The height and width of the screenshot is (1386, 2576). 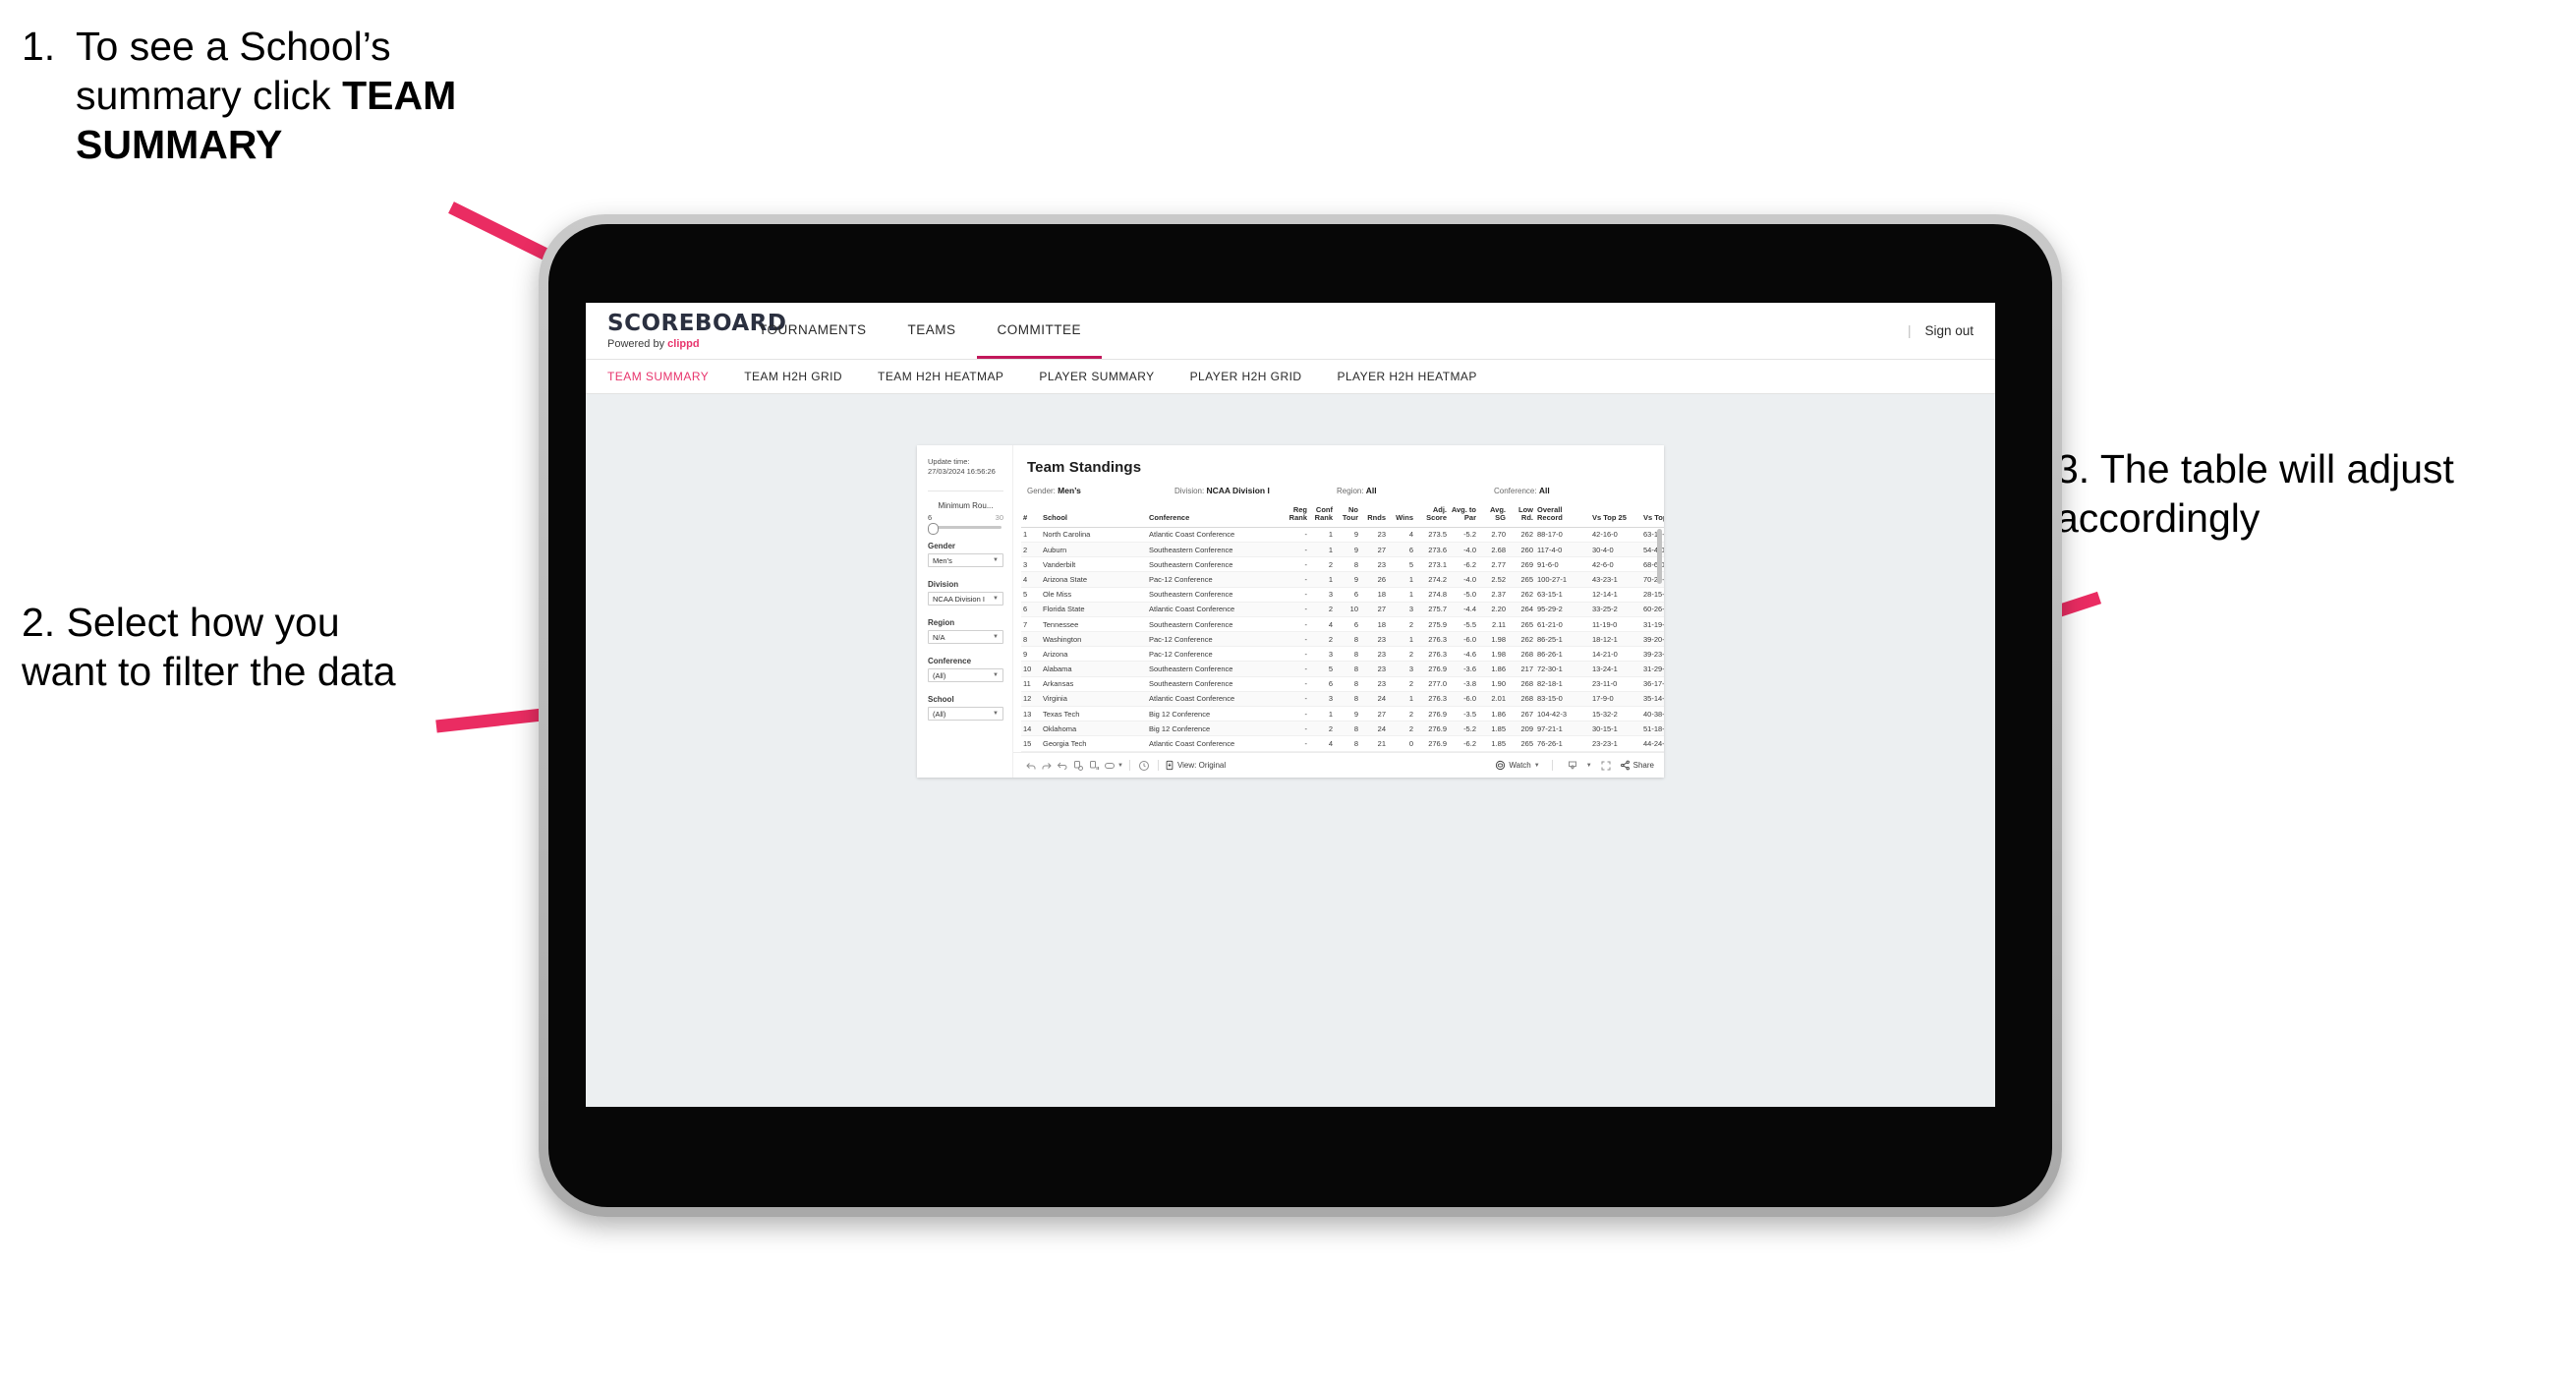 I want to click on th-vs-top-25: Vs Top 25, so click(x=1616, y=515).